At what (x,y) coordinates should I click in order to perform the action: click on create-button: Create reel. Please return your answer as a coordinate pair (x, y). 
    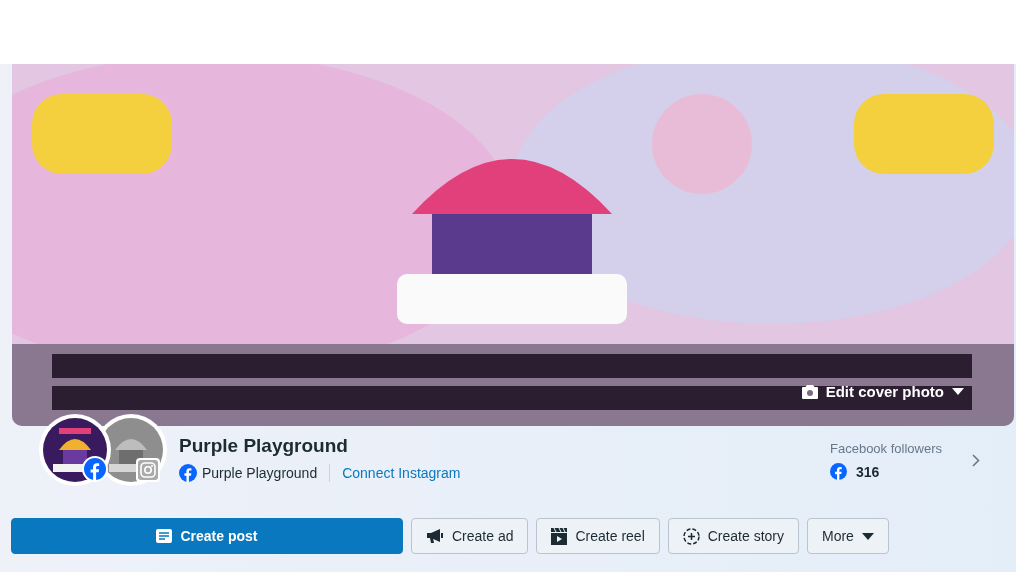
    Looking at the image, I should click on (598, 536).